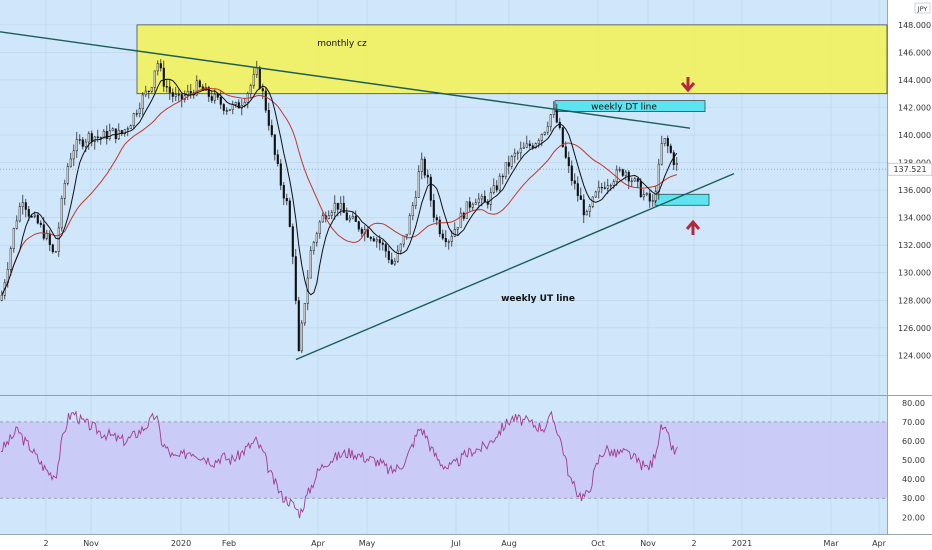 The width and height of the screenshot is (932, 550). Describe the element at coordinates (181, 543) in the screenshot. I see `time-tick-label: 2020` at that location.